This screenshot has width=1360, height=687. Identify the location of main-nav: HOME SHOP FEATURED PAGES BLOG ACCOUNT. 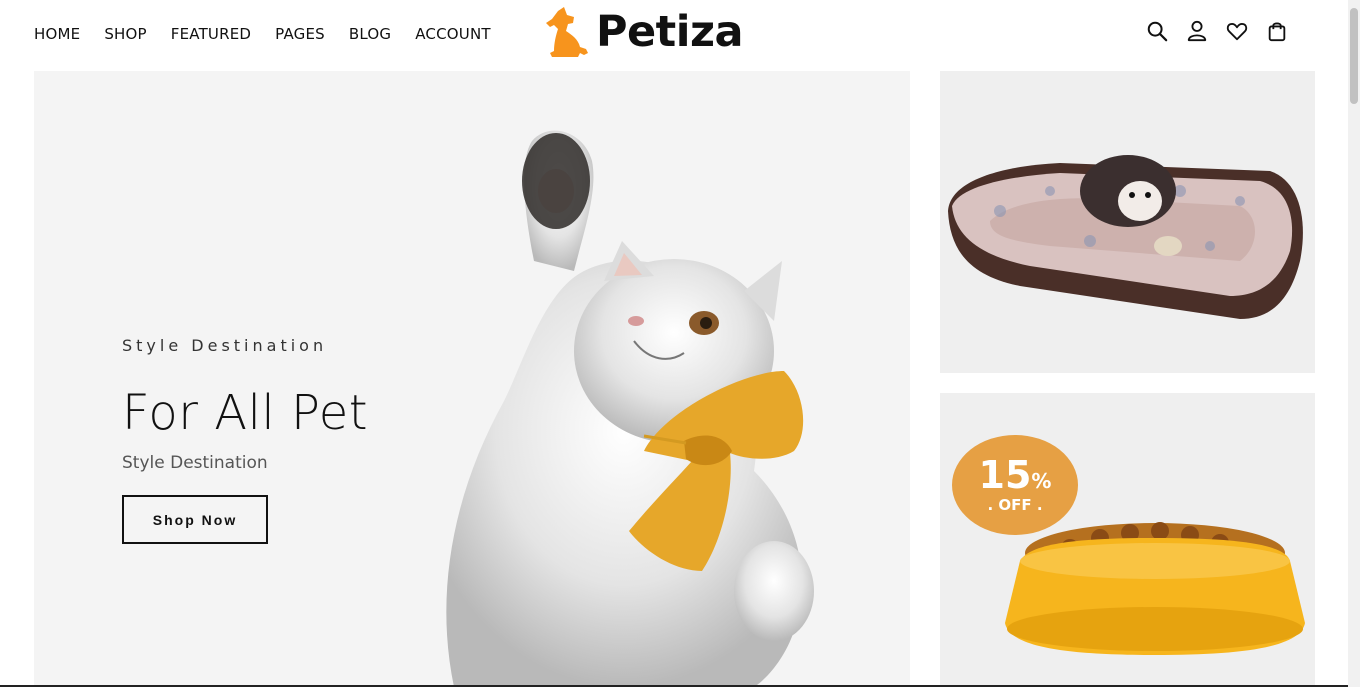
(274, 34).